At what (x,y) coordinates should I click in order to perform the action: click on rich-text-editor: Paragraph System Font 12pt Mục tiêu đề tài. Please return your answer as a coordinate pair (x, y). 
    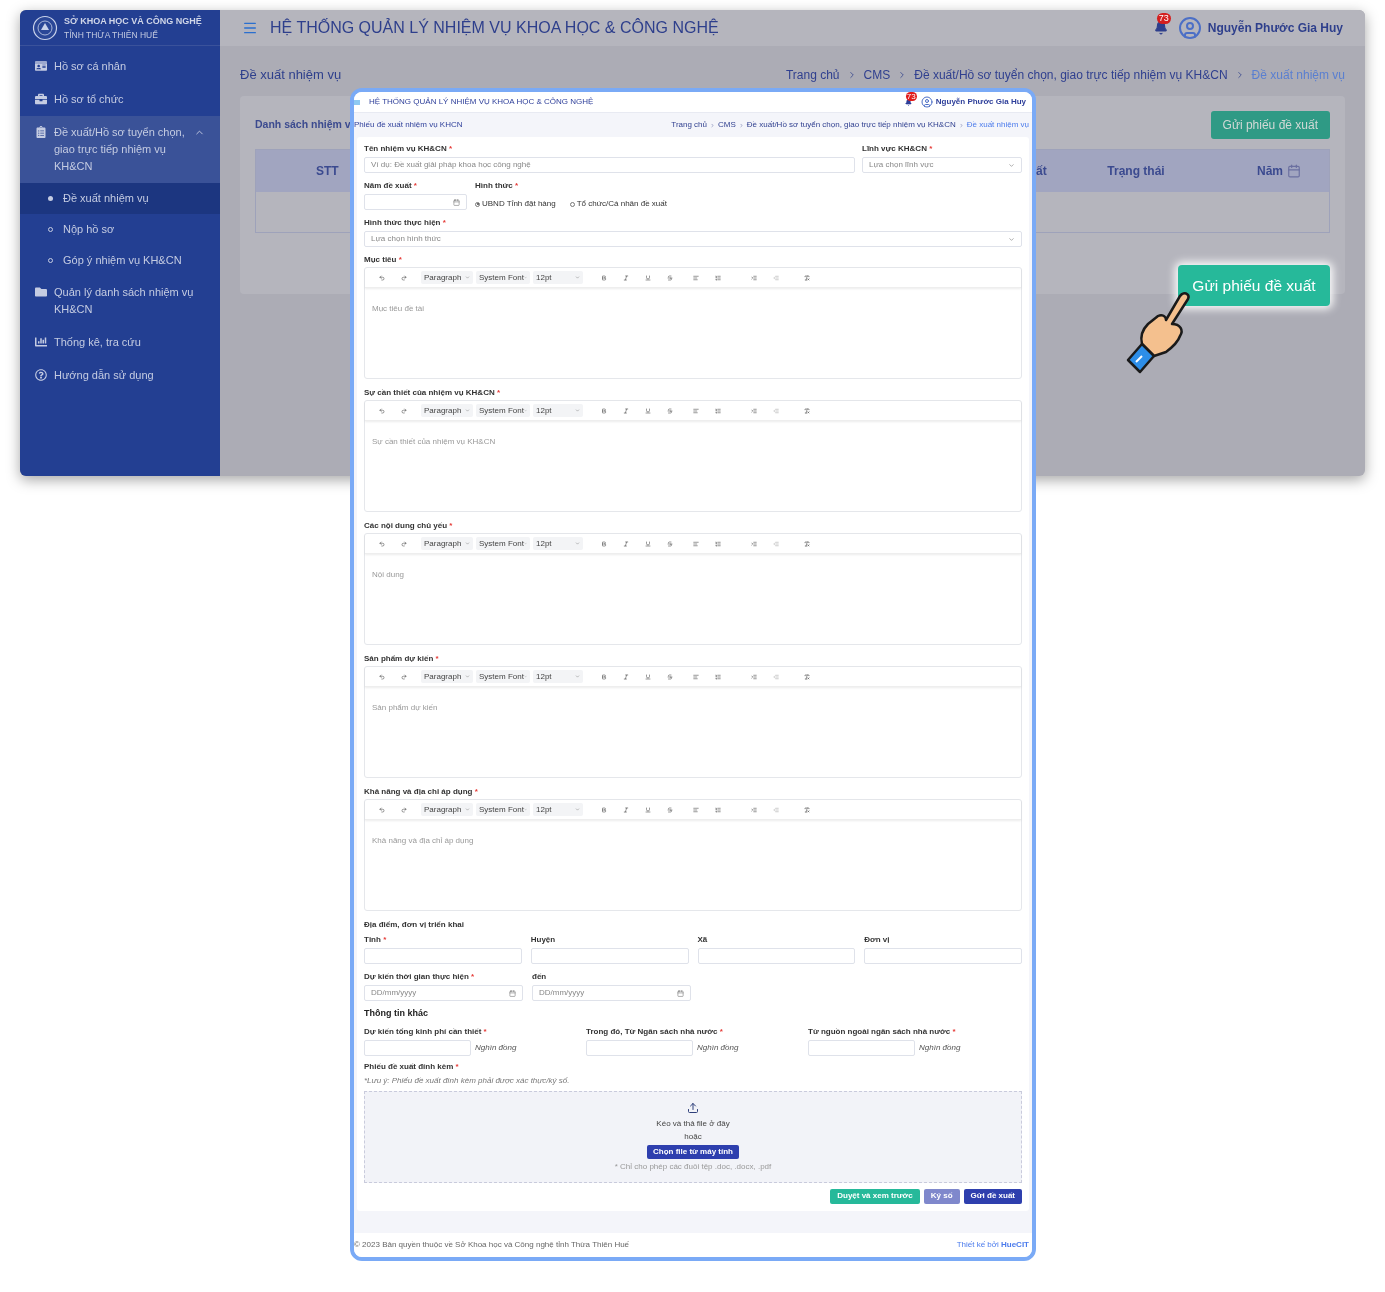
    Looking at the image, I should click on (693, 323).